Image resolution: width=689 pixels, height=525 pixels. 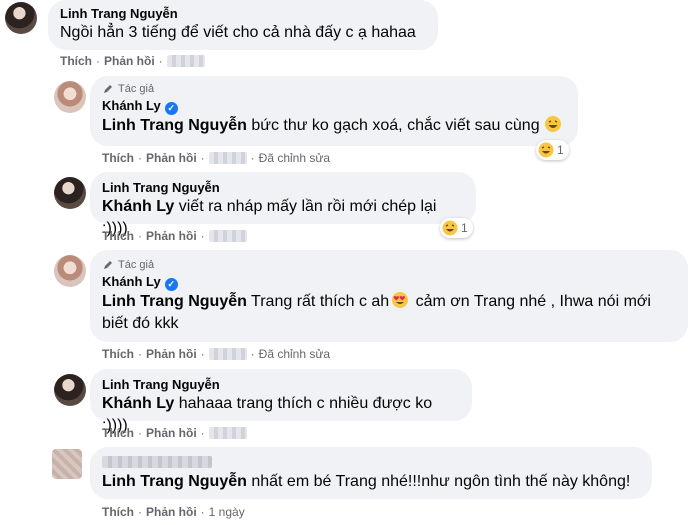 I want to click on comment-actions: Thích · Phản hồi · 1 ngày, so click(x=173, y=512).